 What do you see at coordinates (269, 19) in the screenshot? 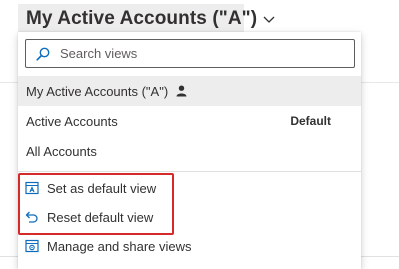
I see `chevron-down-icon` at bounding box center [269, 19].